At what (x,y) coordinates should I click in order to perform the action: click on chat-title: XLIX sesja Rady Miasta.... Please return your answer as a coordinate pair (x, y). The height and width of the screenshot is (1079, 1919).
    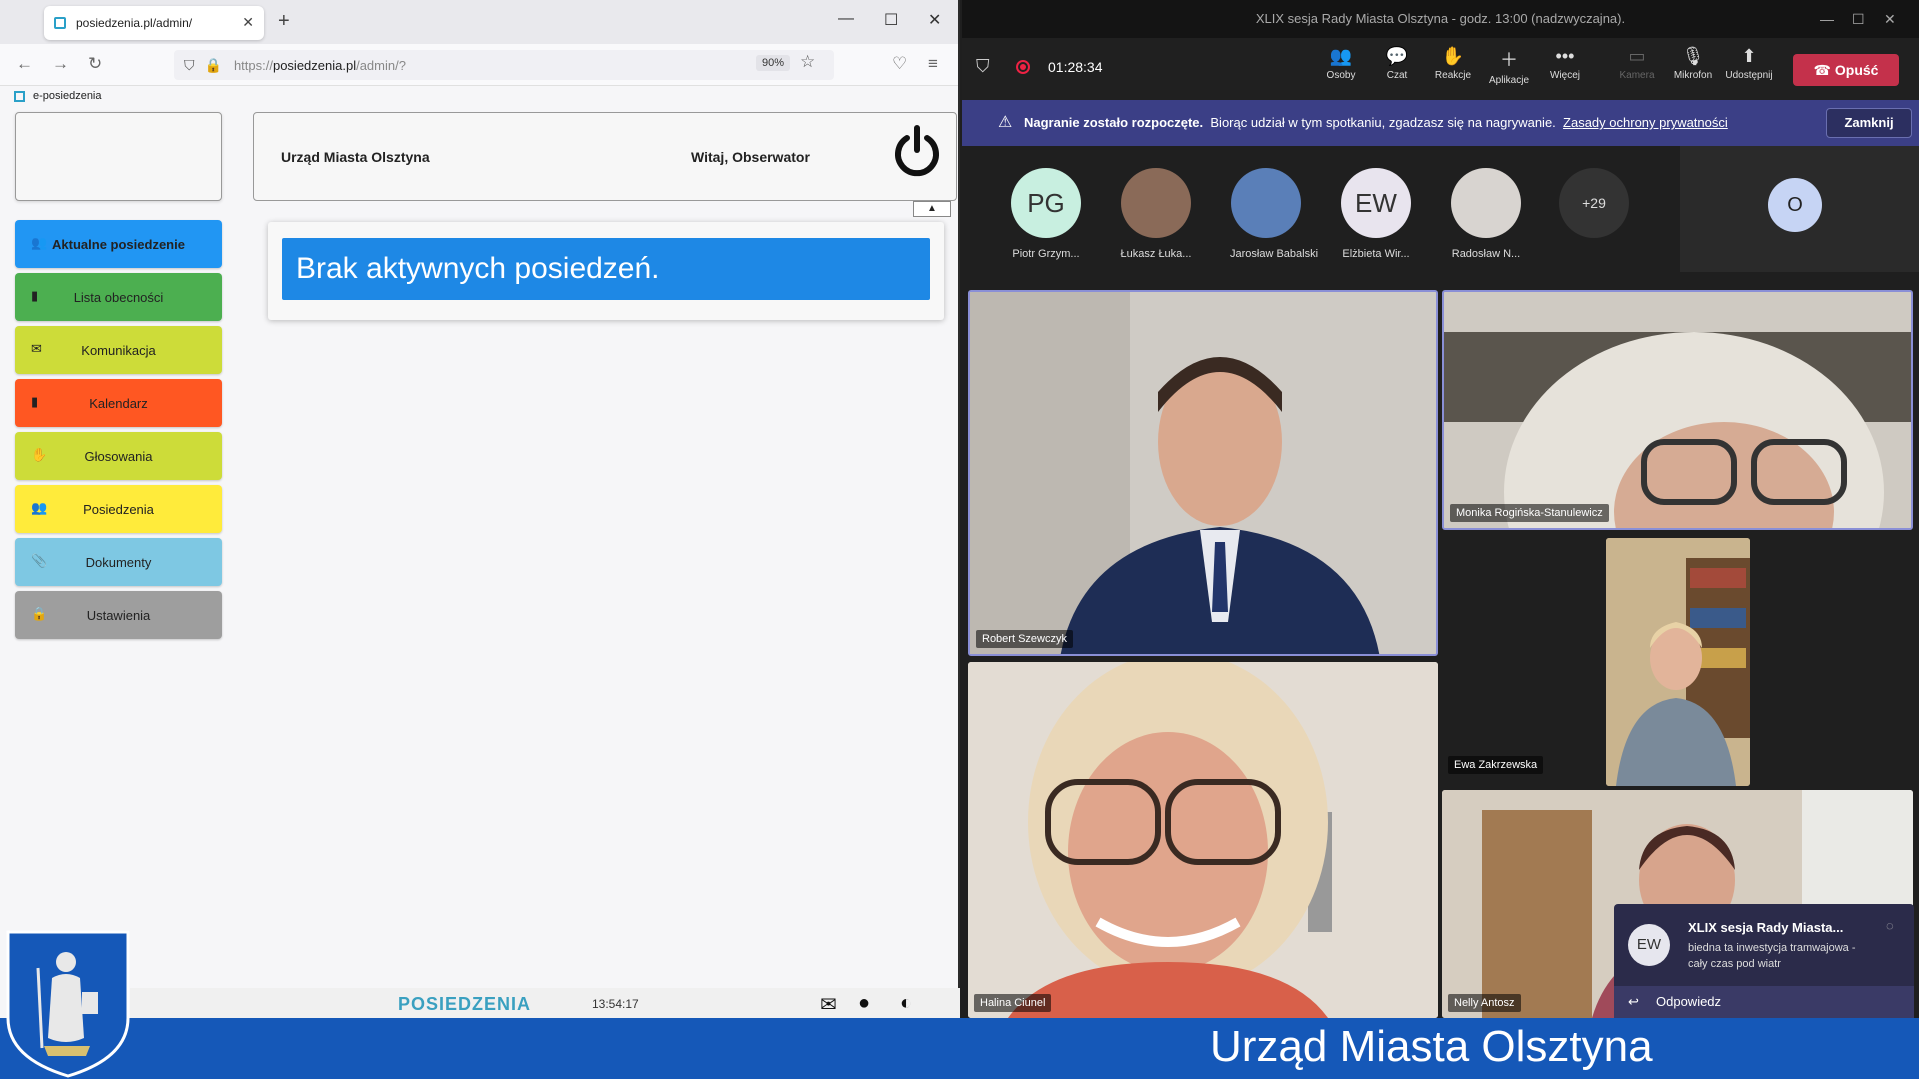
    Looking at the image, I should click on (1766, 927).